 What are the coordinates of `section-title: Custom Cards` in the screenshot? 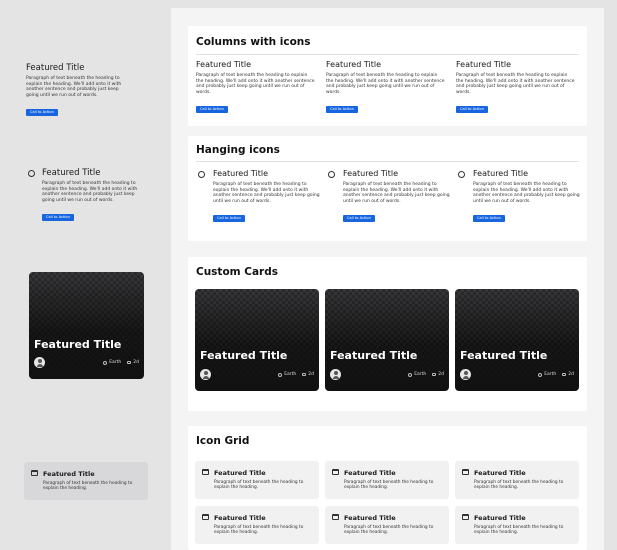 It's located at (237, 272).